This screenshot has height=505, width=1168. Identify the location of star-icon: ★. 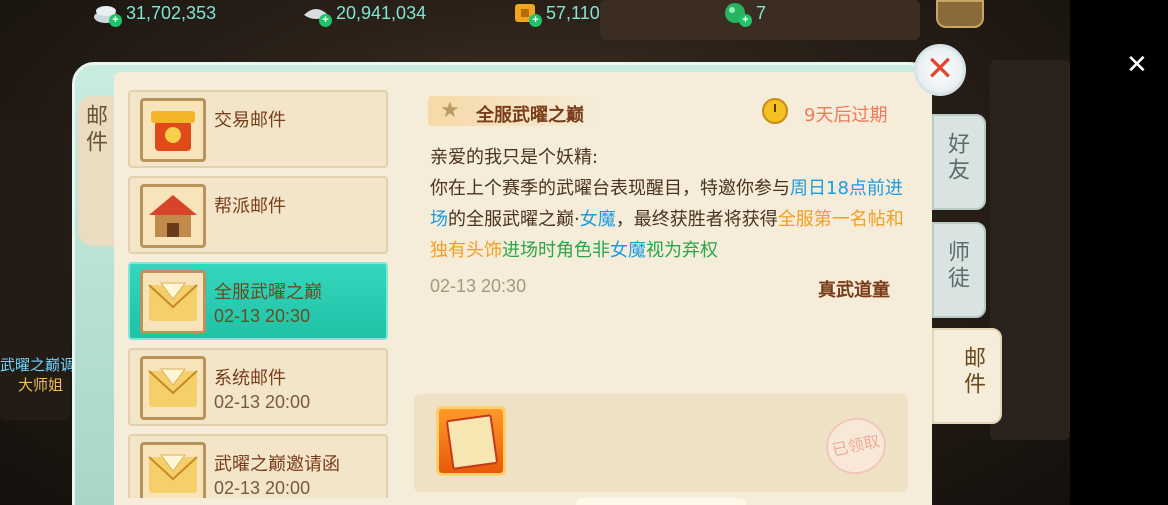
(450, 110).